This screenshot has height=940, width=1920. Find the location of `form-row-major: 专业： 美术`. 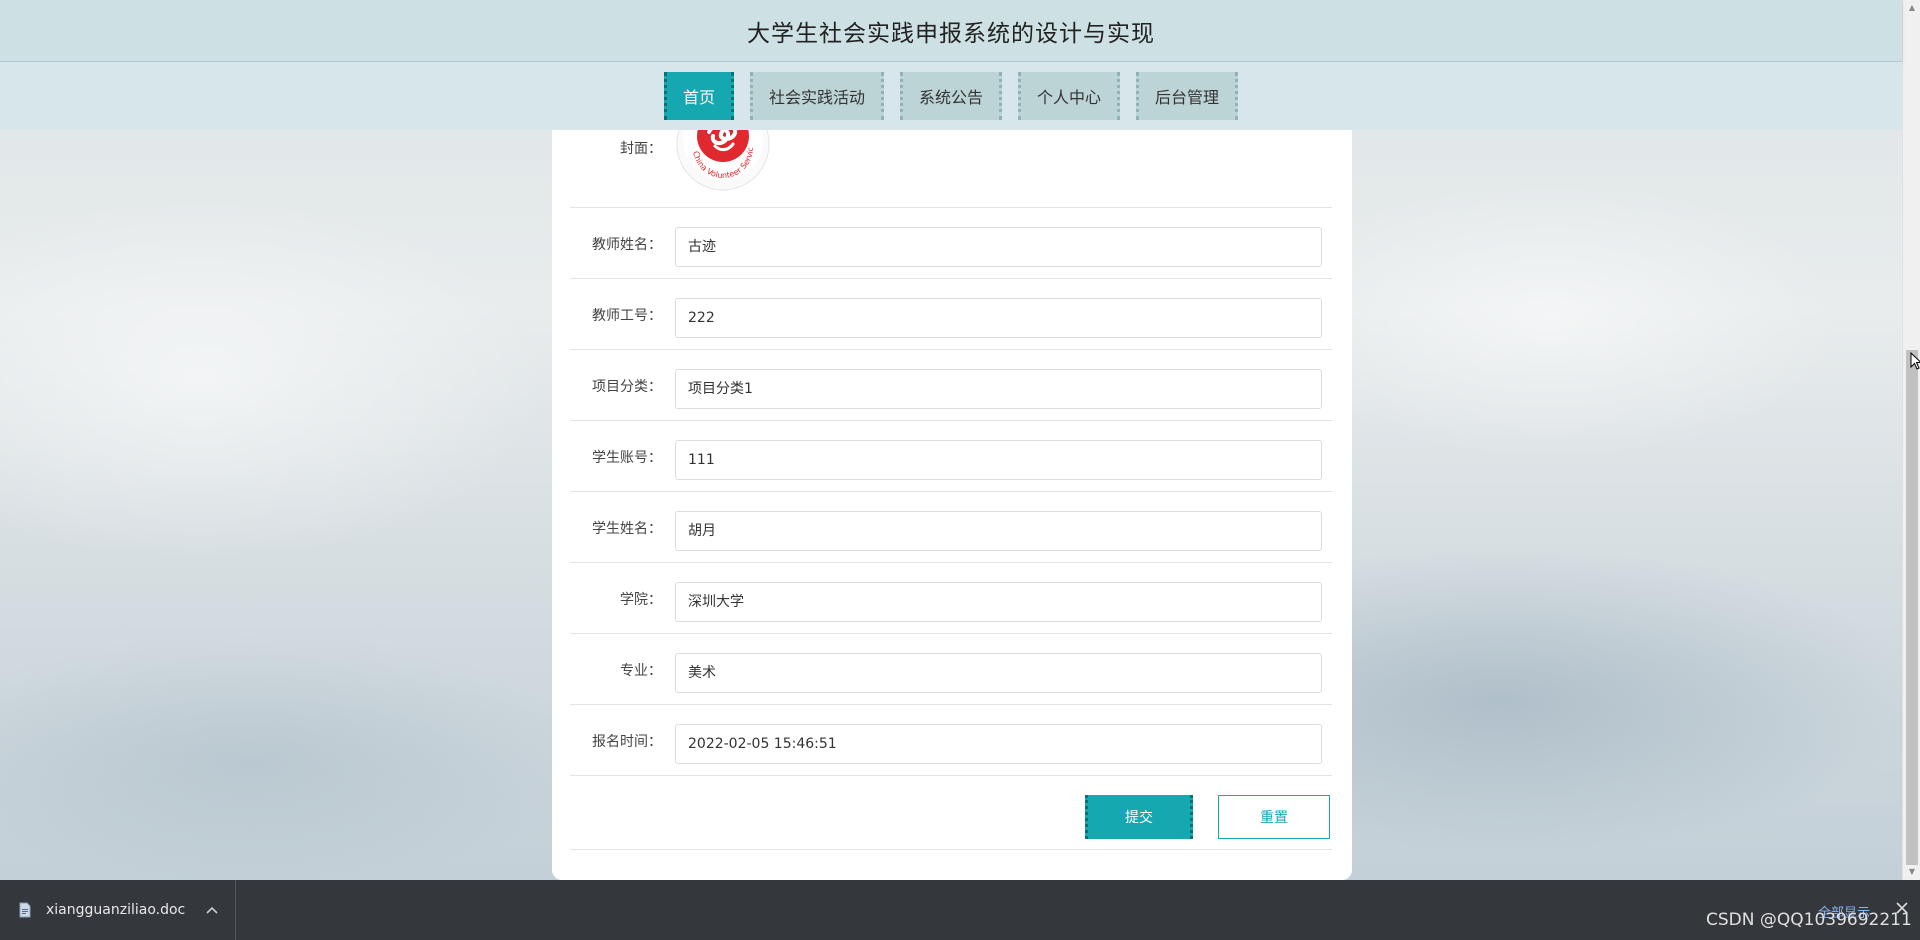

form-row-major: 专业： 美术 is located at coordinates (951, 669).